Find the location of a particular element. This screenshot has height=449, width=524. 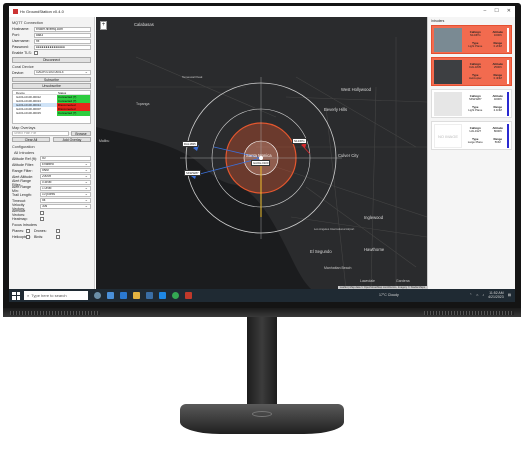

tls-checkbox is located at coordinates (36, 53).